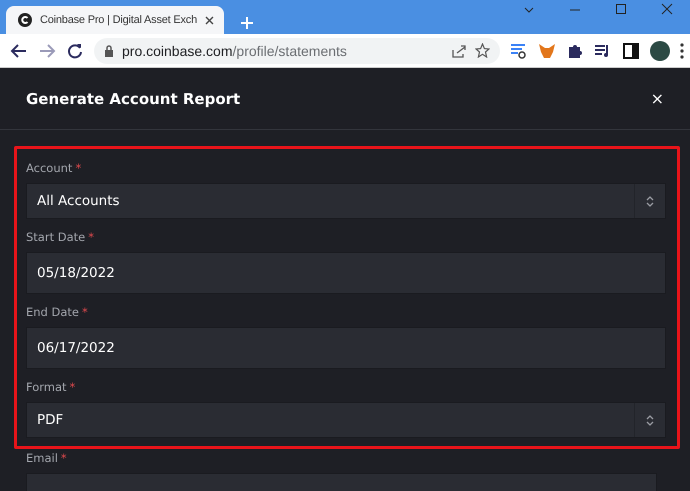 This screenshot has height=491, width=690. I want to click on field-label: End Date, so click(52, 312).